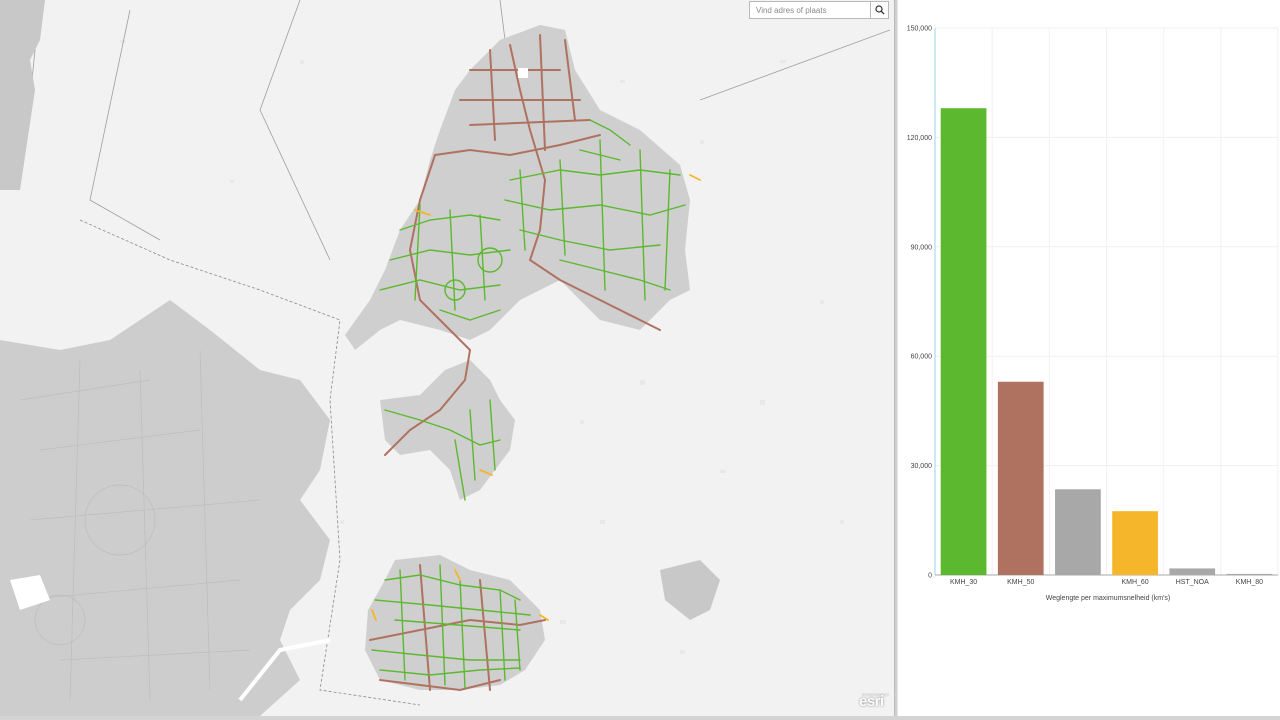  Describe the element at coordinates (922, 247) in the screenshot. I see `y-tick-label: 90,000` at that location.